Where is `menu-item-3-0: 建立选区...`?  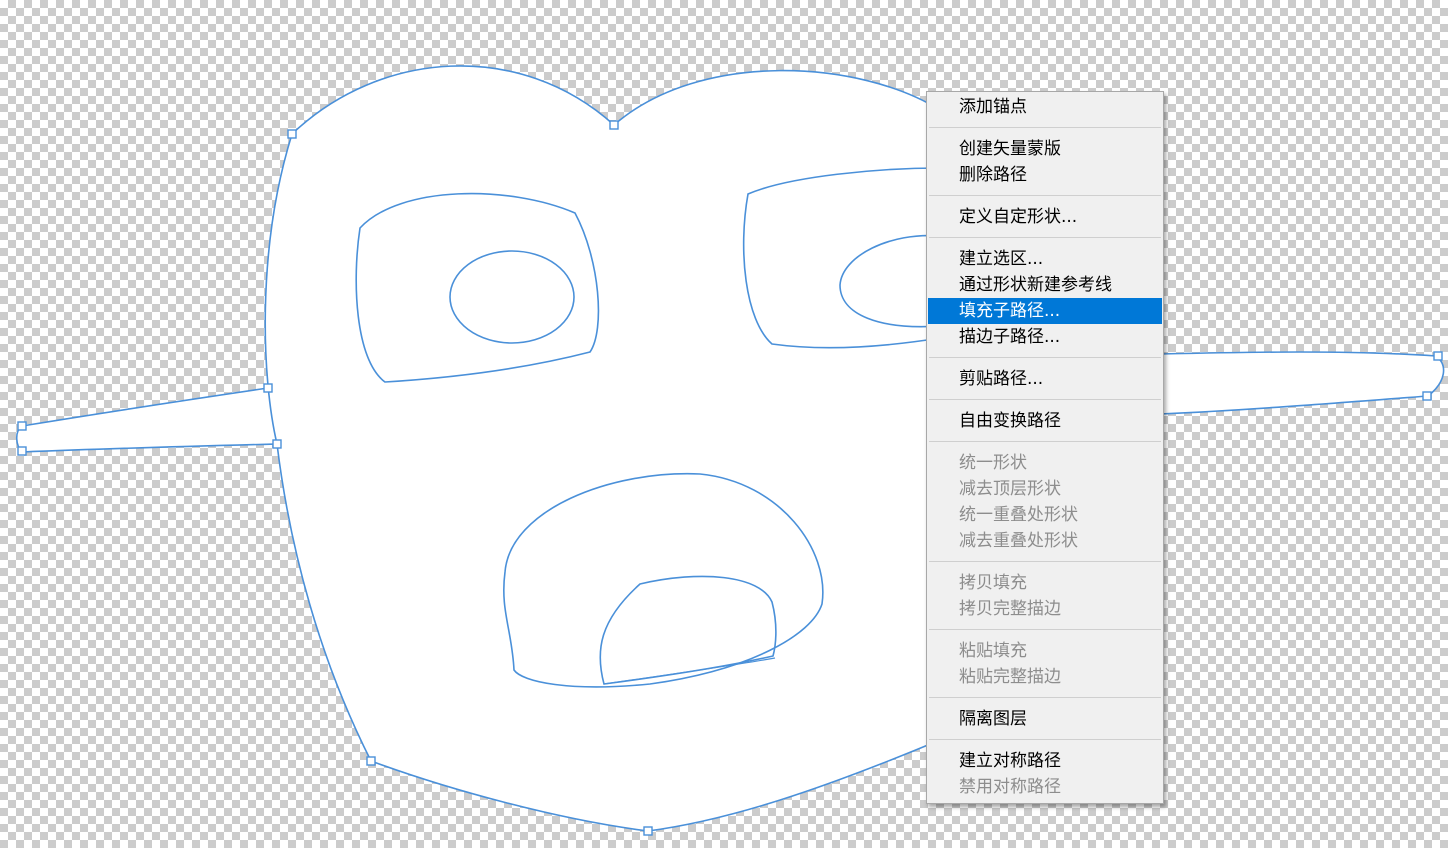 menu-item-3-0: 建立选区... is located at coordinates (1045, 259).